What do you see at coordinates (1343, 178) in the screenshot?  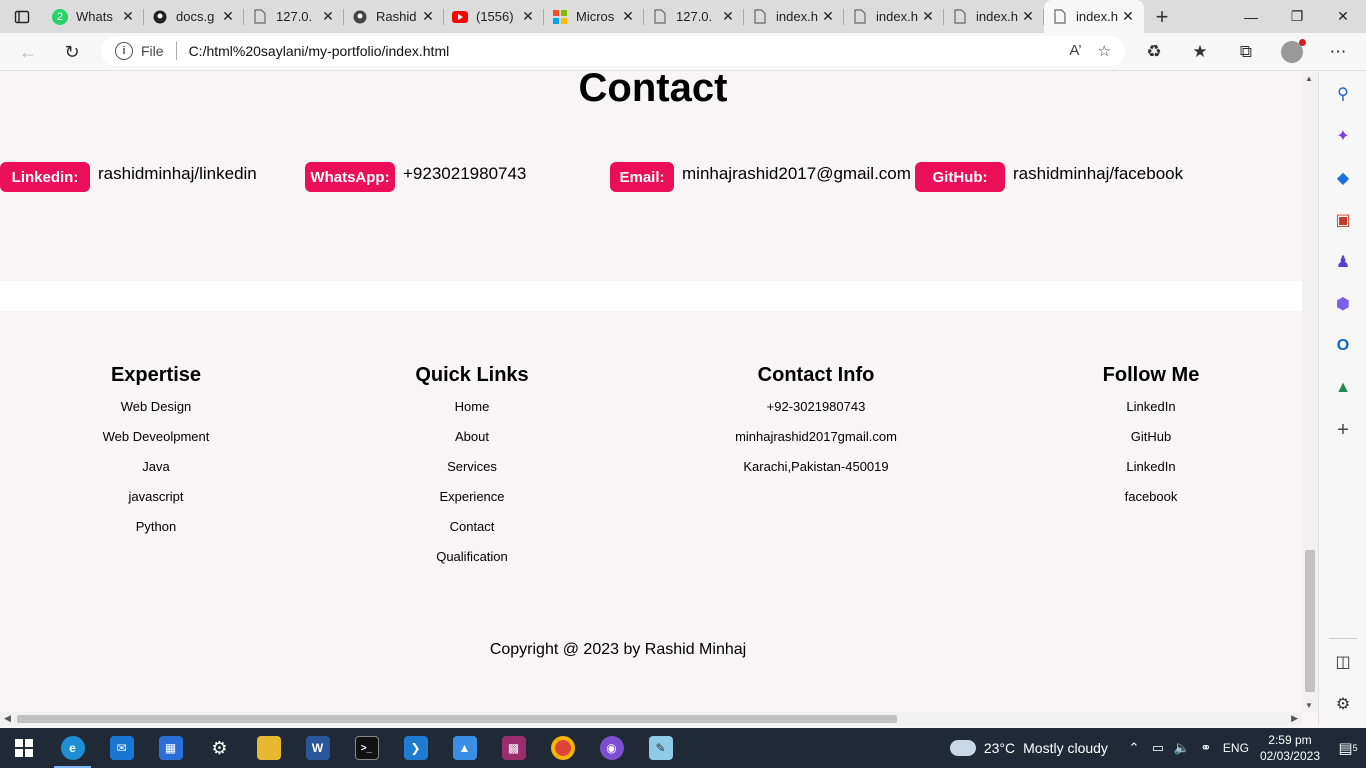 I see `shopping-icon: ◆` at bounding box center [1343, 178].